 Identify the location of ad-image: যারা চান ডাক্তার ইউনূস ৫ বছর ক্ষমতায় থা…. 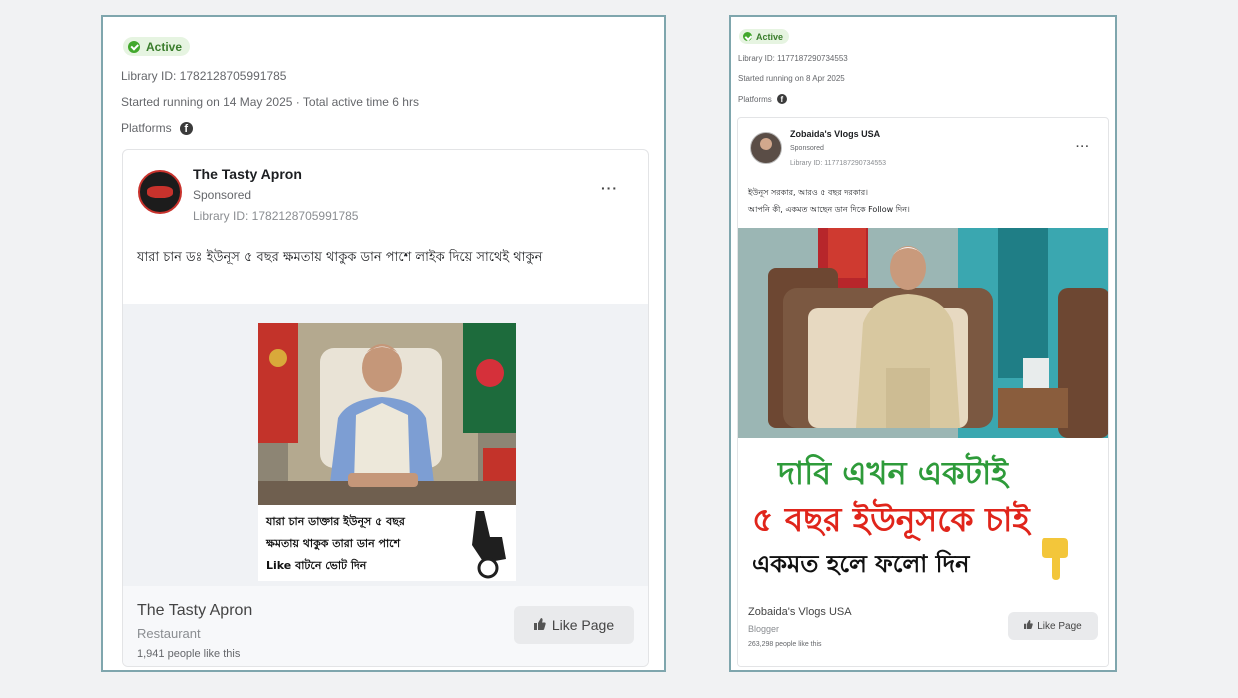
(387, 452).